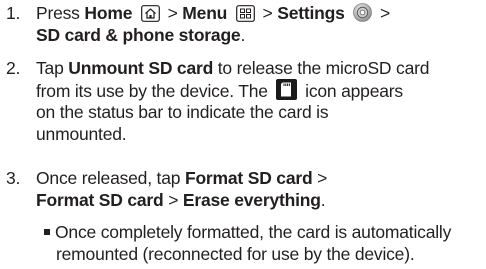 The height and width of the screenshot is (269, 486). I want to click on step-number: 2., so click(13, 68).